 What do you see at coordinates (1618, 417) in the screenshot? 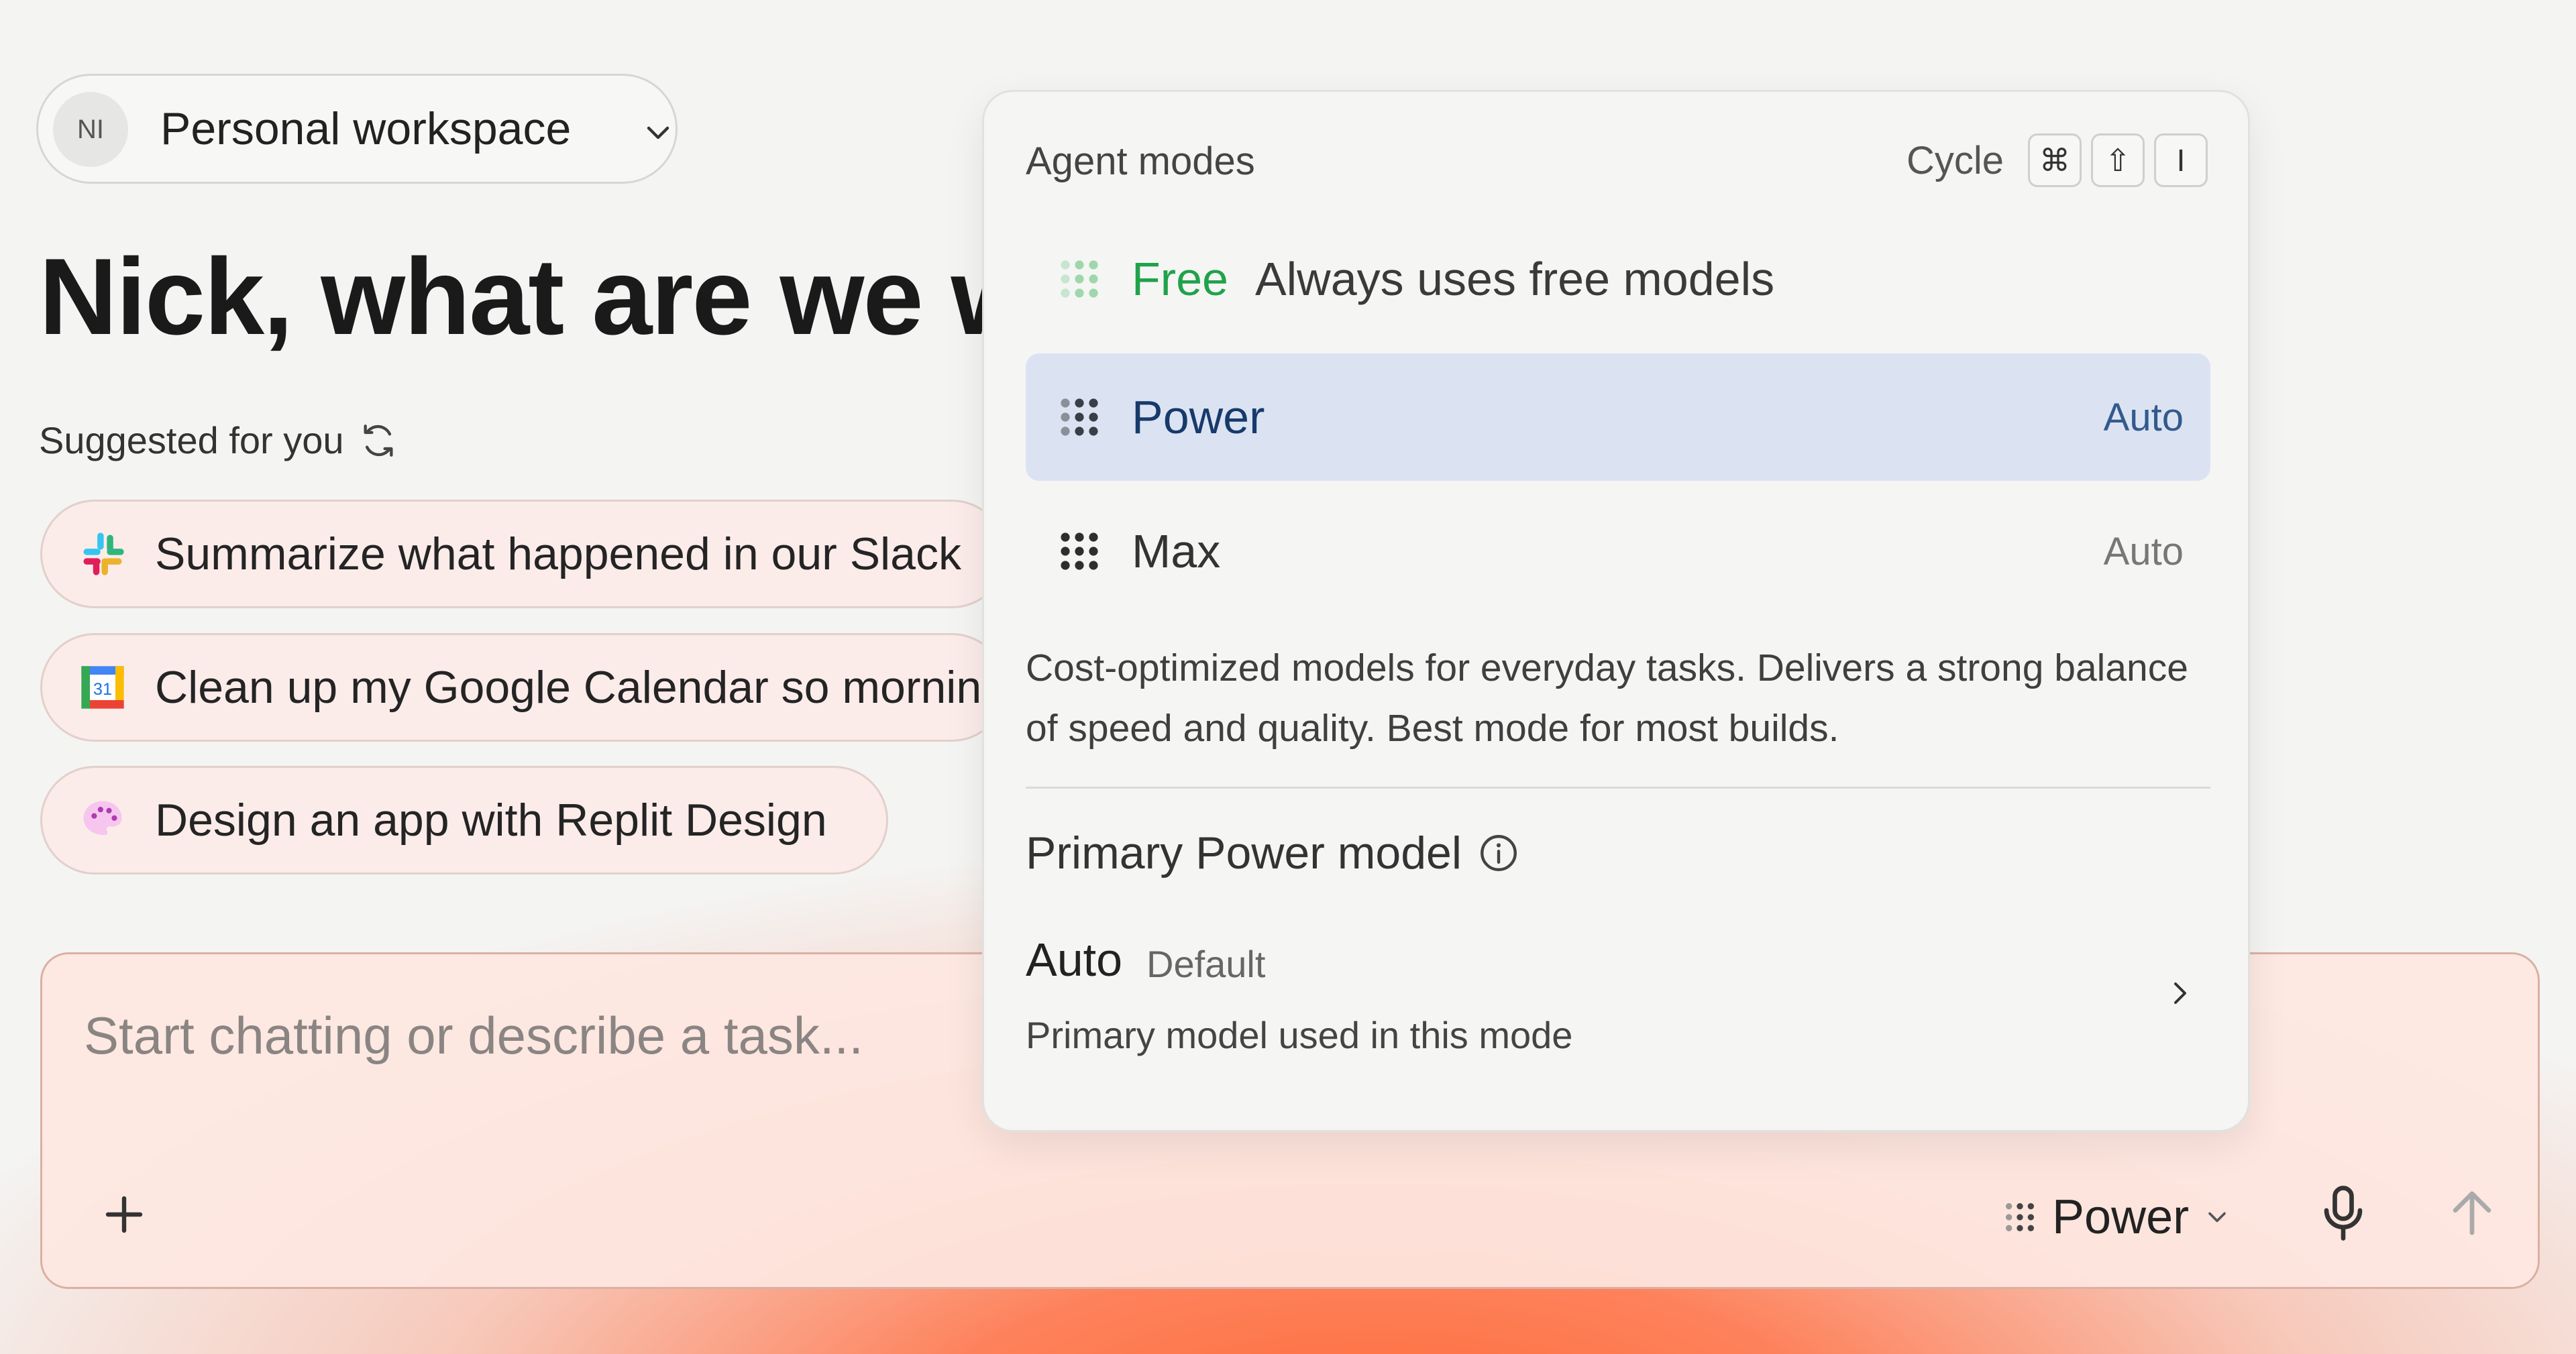
I see `mode-option-power: Power Auto` at bounding box center [1618, 417].